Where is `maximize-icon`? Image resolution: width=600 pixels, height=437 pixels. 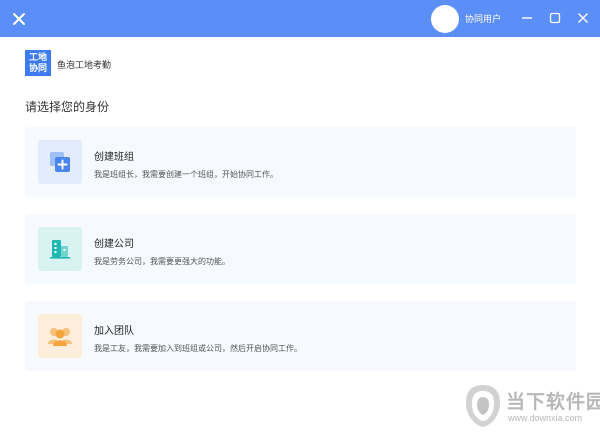
maximize-icon is located at coordinates (555, 18).